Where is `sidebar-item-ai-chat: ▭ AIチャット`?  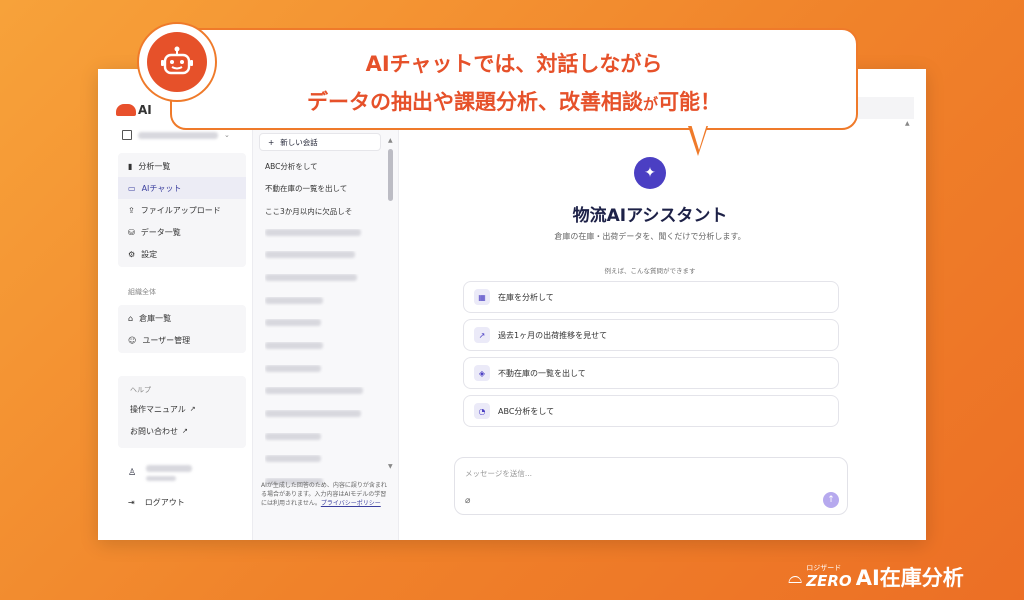
sidebar-item-ai-chat: ▭ AIチャット is located at coordinates (182, 188).